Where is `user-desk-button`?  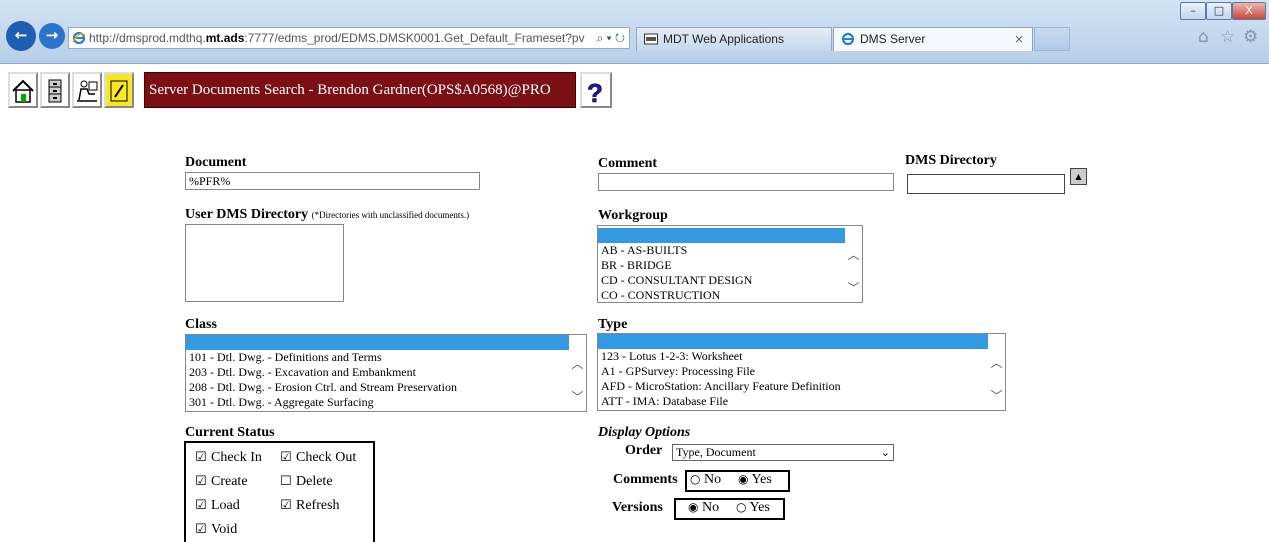 user-desk-button is located at coordinates (87, 90).